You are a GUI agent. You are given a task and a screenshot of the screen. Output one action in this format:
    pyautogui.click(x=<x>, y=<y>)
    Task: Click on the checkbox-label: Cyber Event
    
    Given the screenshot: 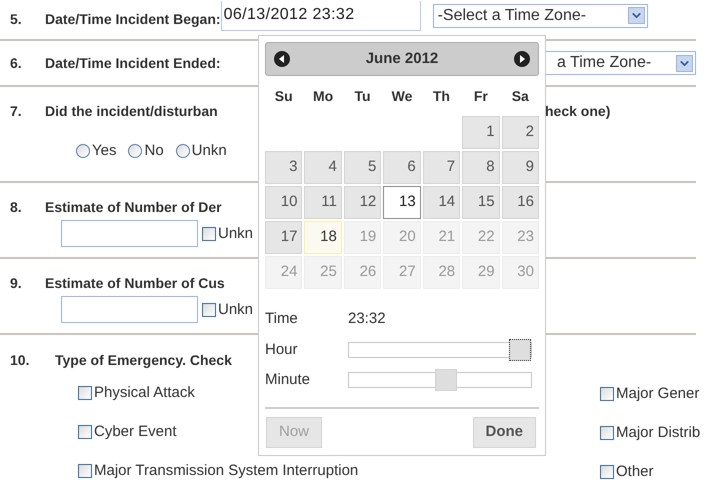 What is the action you would take?
    pyautogui.click(x=135, y=432)
    